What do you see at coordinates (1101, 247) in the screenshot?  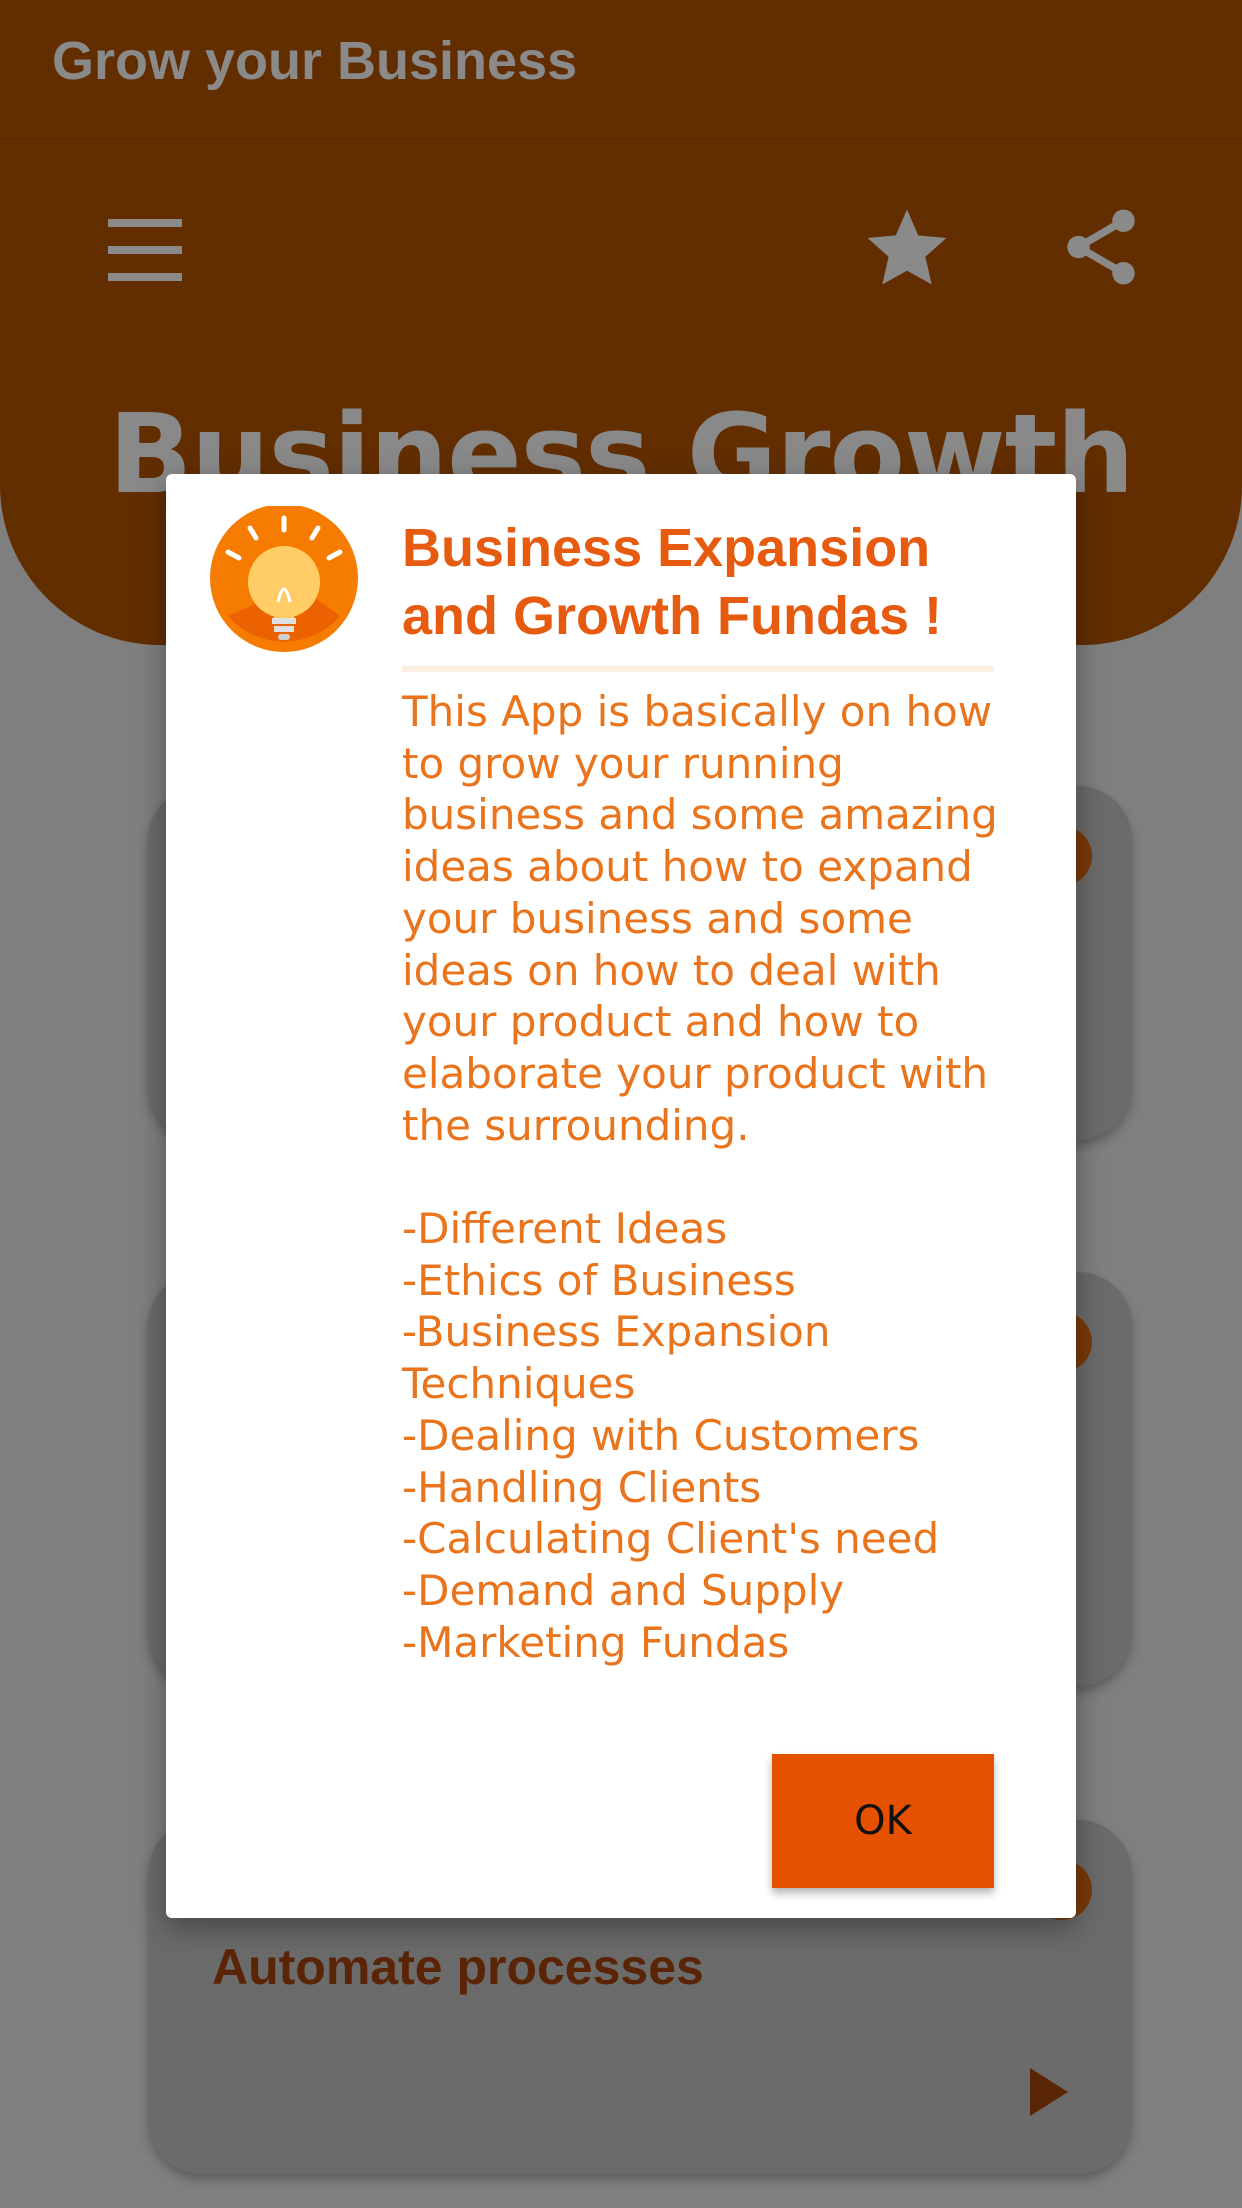 I see `share-icon` at bounding box center [1101, 247].